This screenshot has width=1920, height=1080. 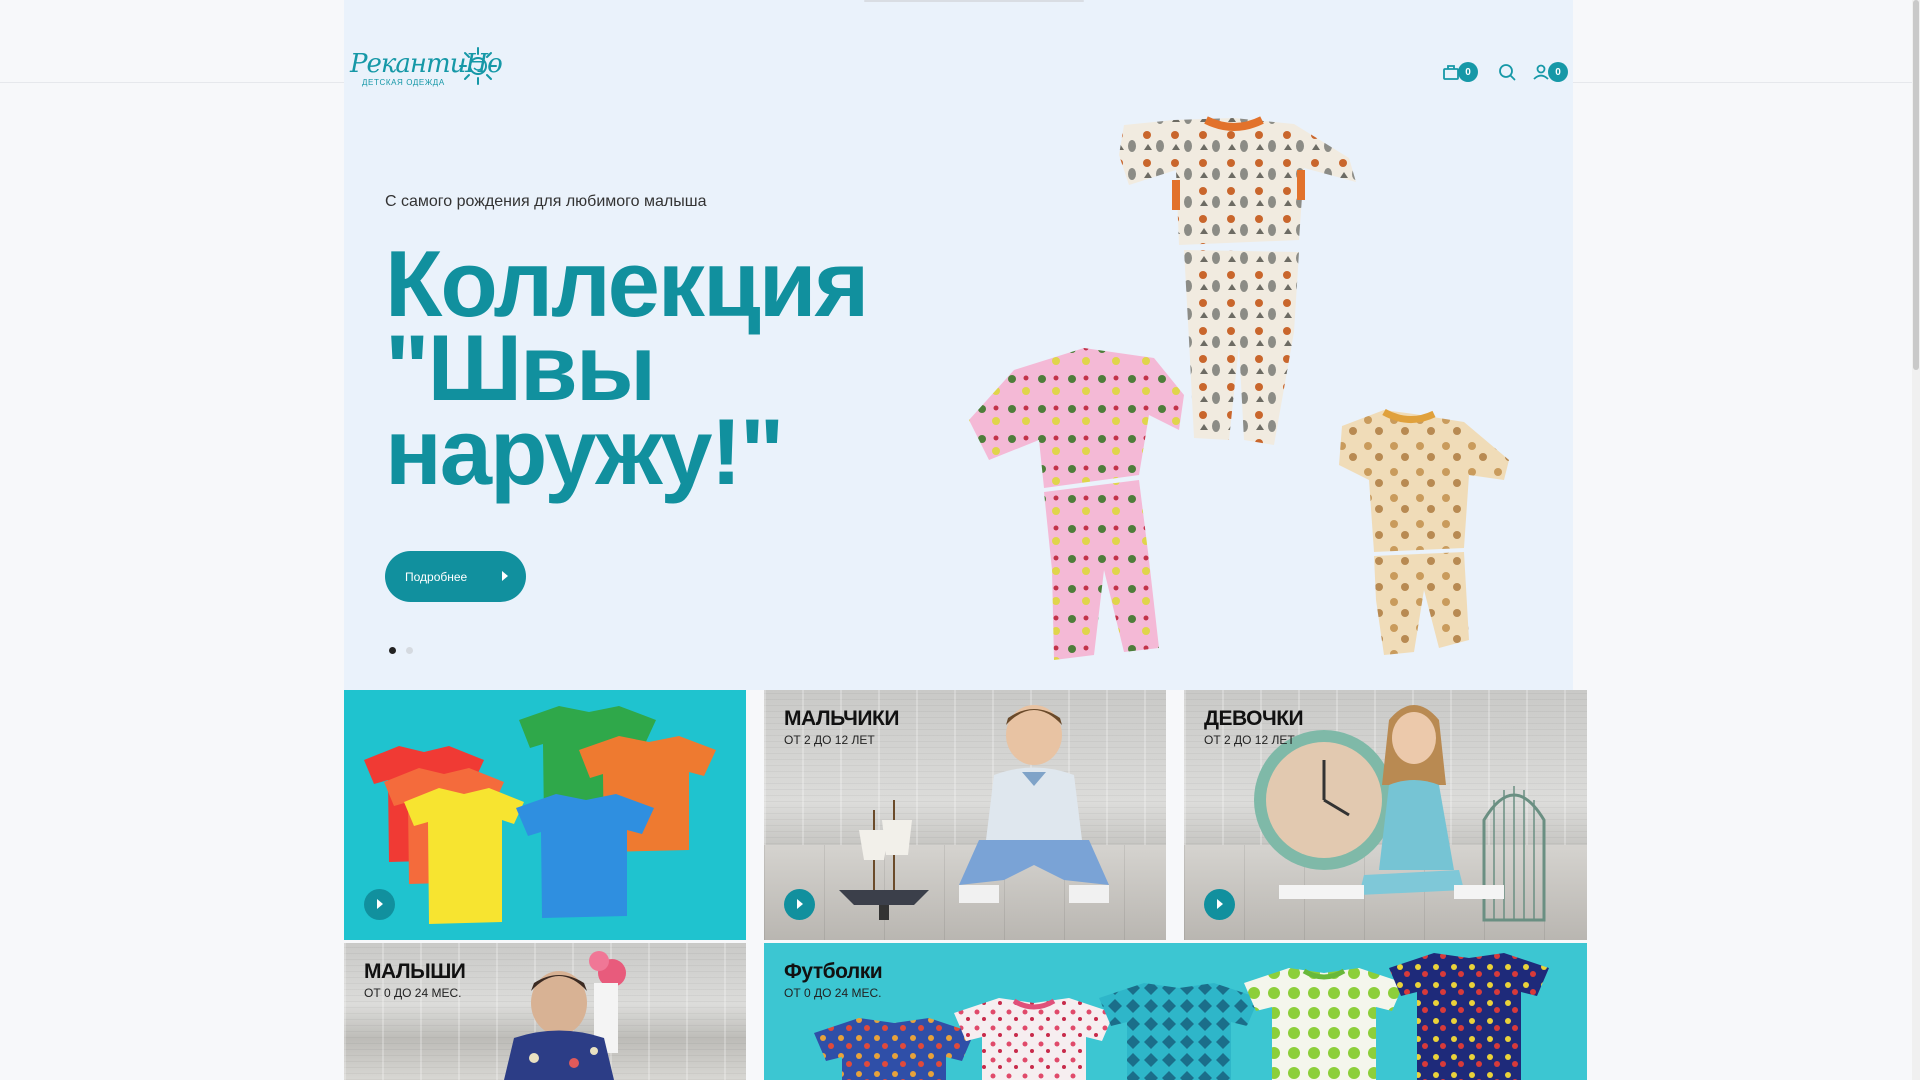 I want to click on category-tile-tshirts-colors, so click(x=545, y=815).